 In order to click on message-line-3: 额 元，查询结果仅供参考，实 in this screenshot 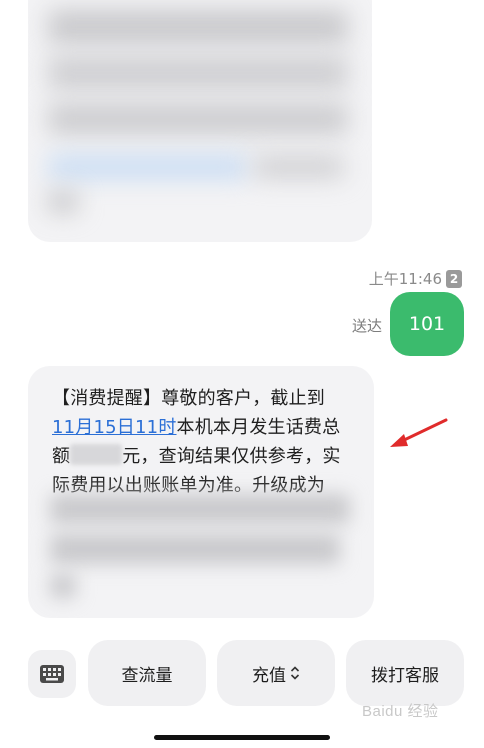, I will do `click(202, 456)`.